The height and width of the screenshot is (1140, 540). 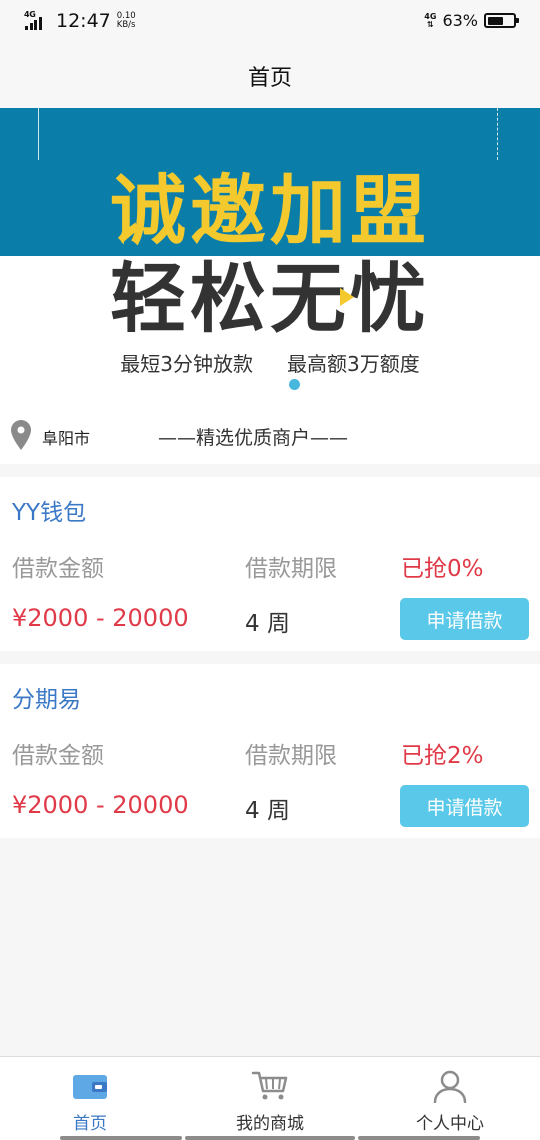 What do you see at coordinates (270, 298) in the screenshot?
I see `banner-subheadline: 轻松无忧` at bounding box center [270, 298].